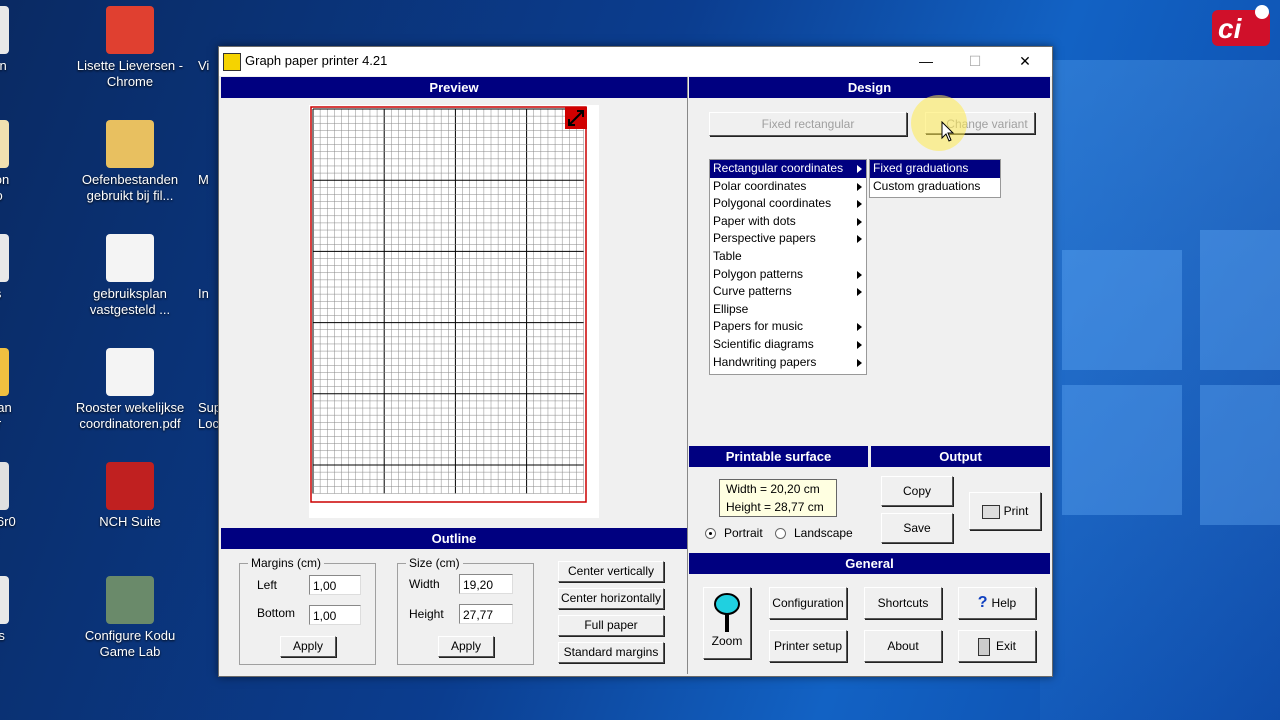 The height and width of the screenshot is (720, 1280). Describe the element at coordinates (903, 603) in the screenshot. I see `shortcuts-button: Shortcuts` at that location.